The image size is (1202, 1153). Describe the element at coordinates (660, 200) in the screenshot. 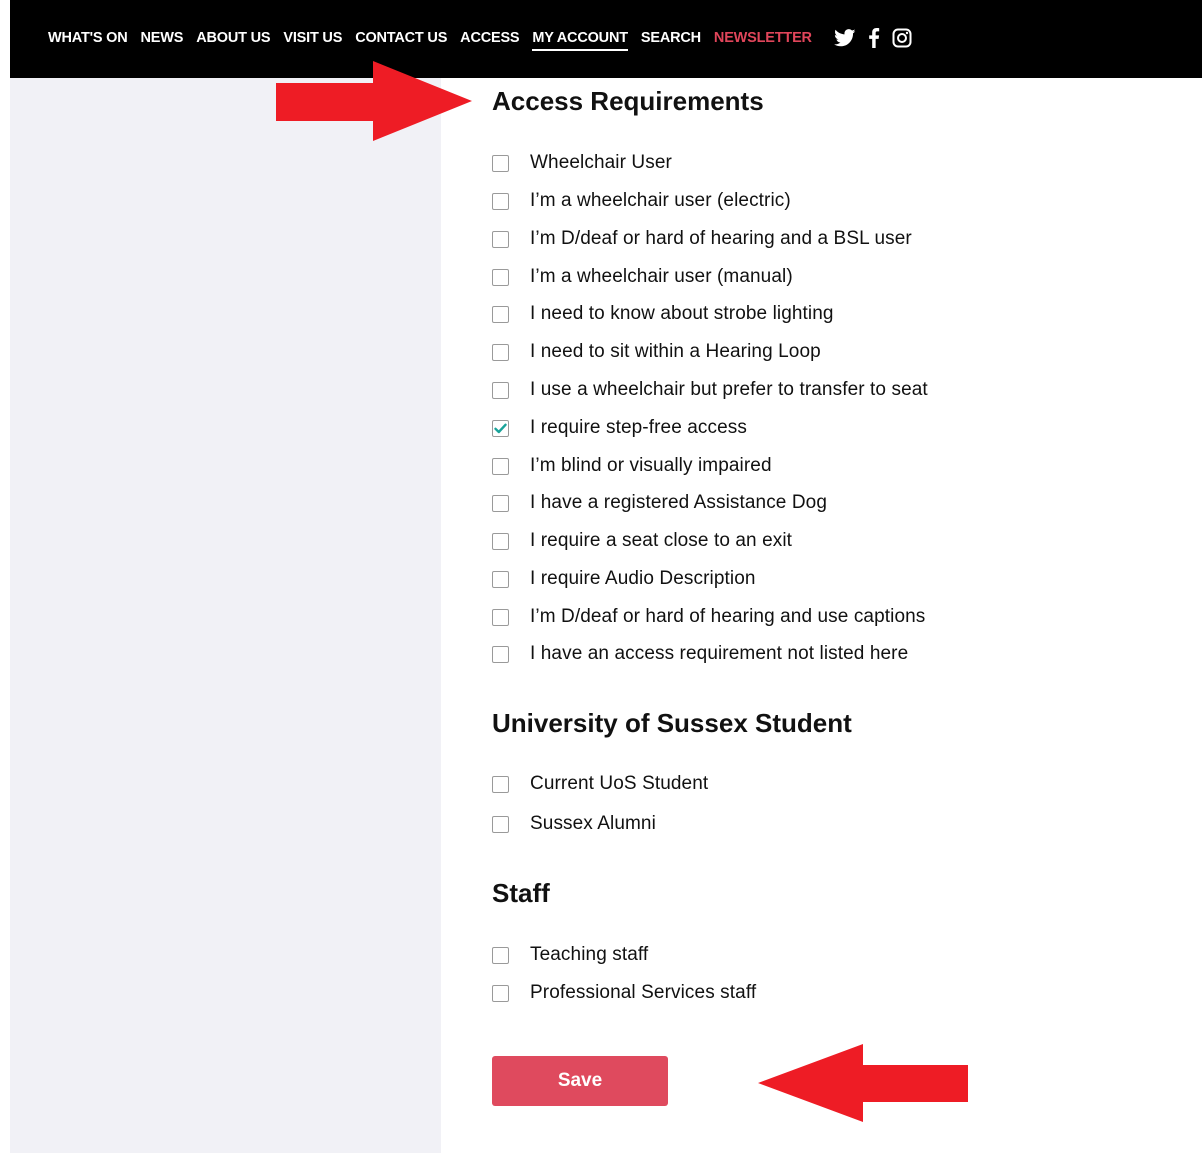

I see `checkbox-label: I’m a wheelchair user (electric)` at that location.